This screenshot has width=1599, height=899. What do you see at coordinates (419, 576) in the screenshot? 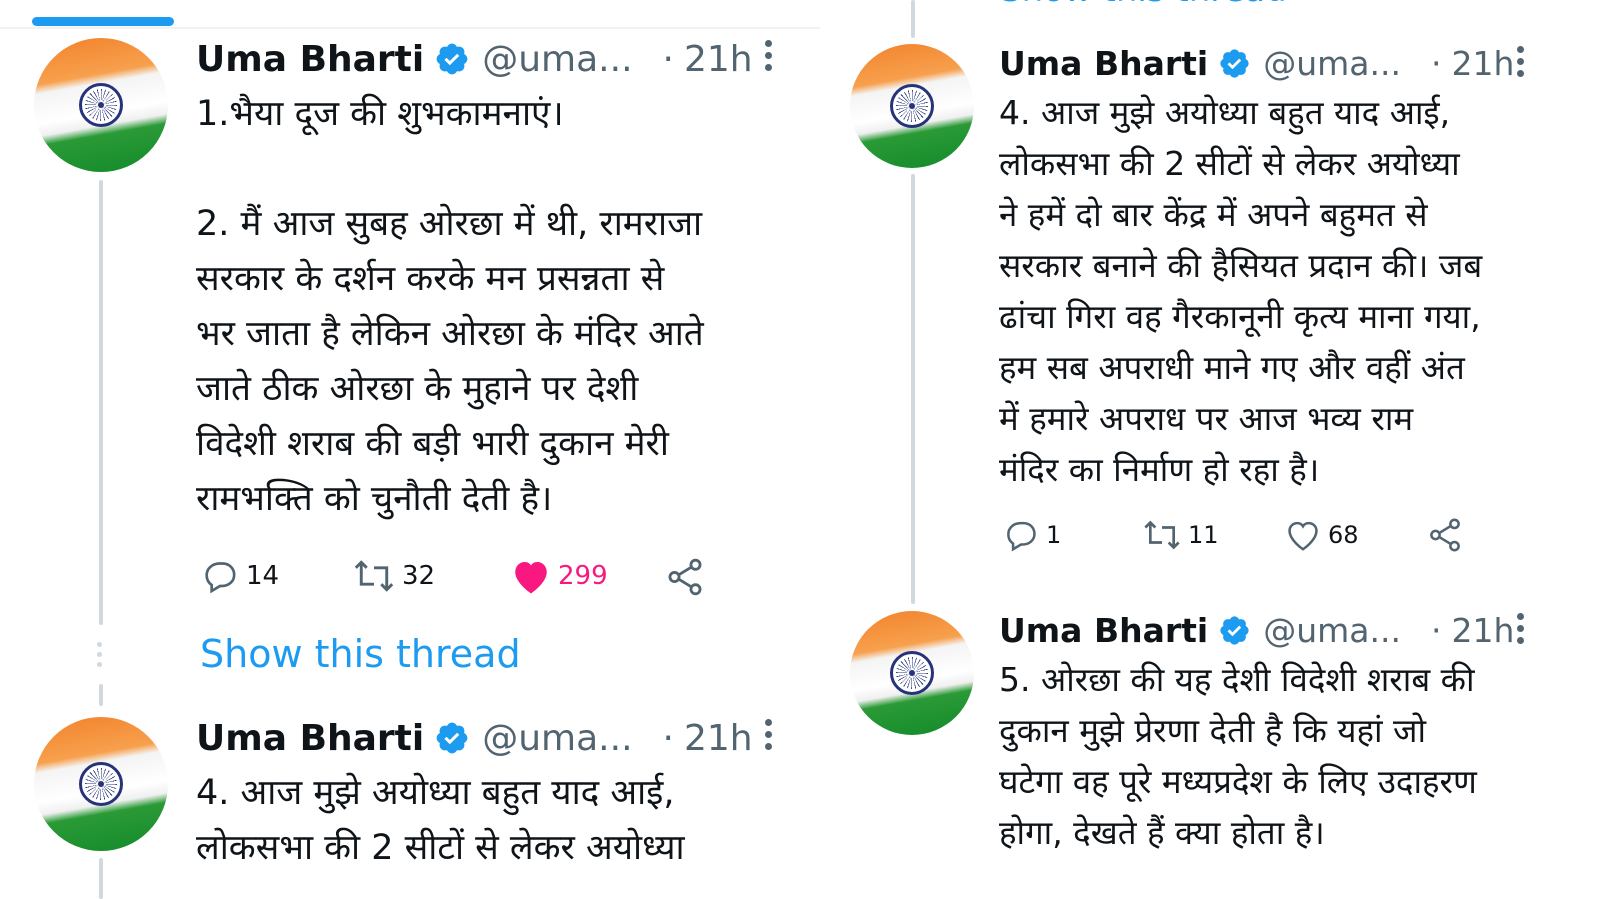
I see `retweet-count: 32` at bounding box center [419, 576].